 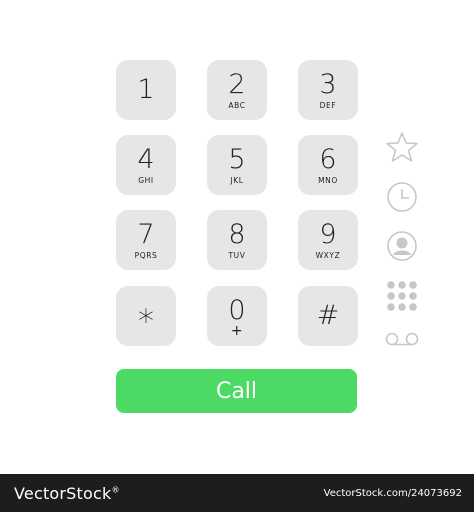 I want to click on key-3: 3 DEF, so click(x=328, y=90).